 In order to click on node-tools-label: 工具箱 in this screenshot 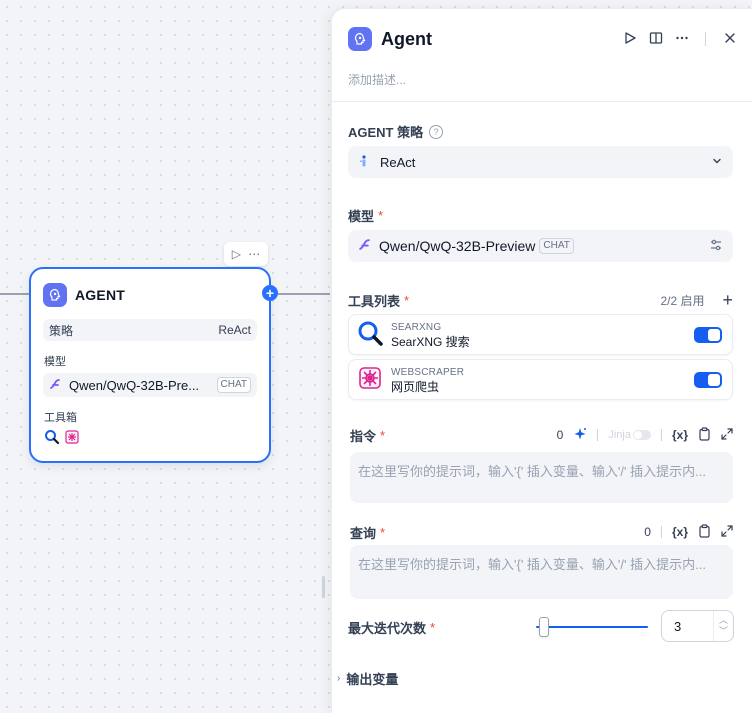, I will do `click(60, 418)`.